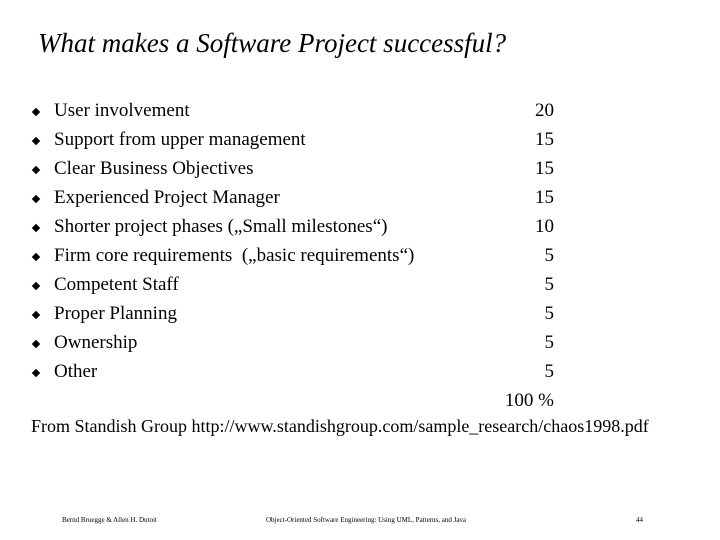  Describe the element at coordinates (360, 197) in the screenshot. I see `list-item: Experienced Project Manager 15` at that location.